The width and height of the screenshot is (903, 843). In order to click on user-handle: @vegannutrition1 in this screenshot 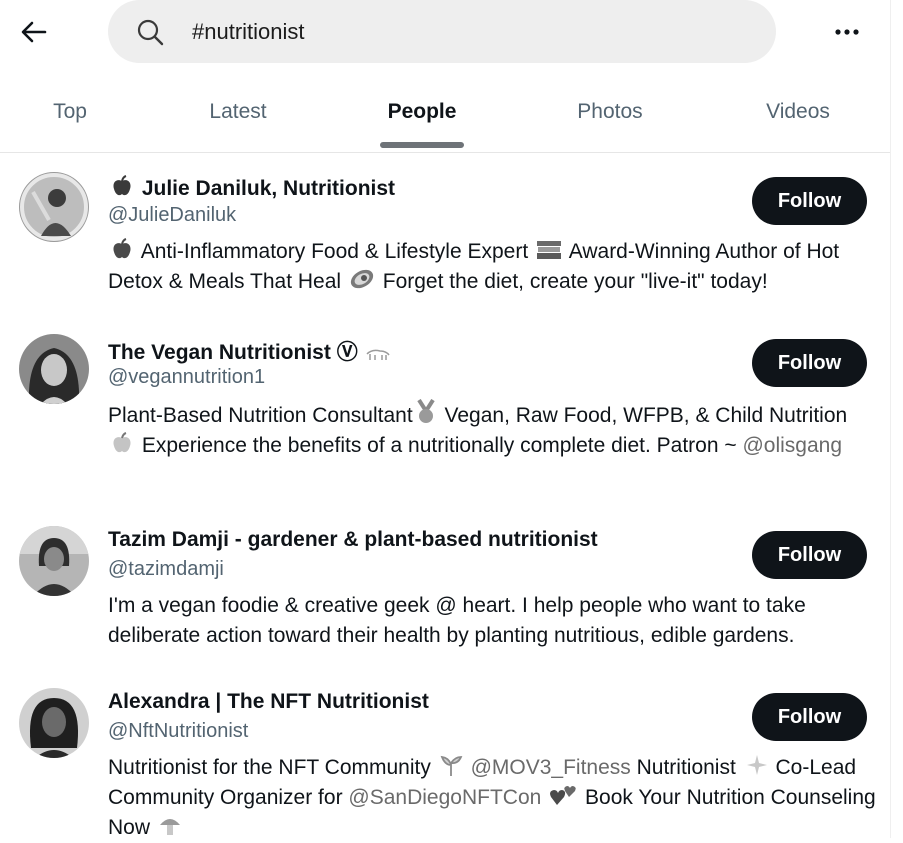, I will do `click(187, 377)`.